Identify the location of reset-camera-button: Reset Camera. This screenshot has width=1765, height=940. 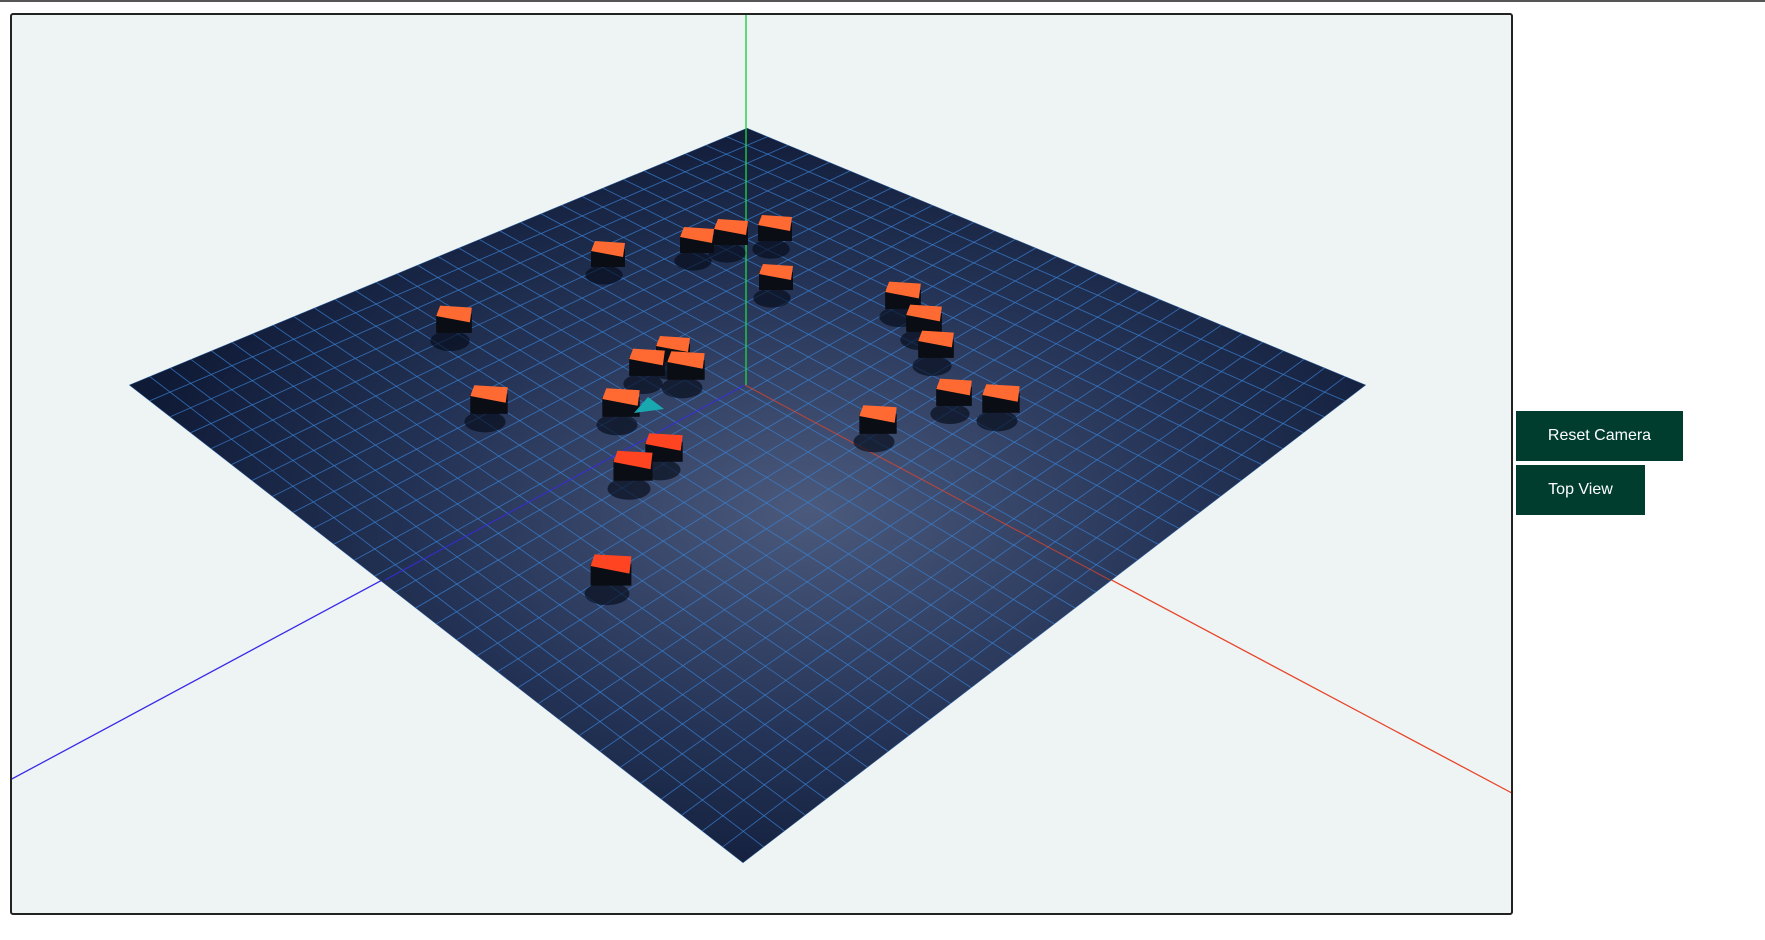
(1599, 436).